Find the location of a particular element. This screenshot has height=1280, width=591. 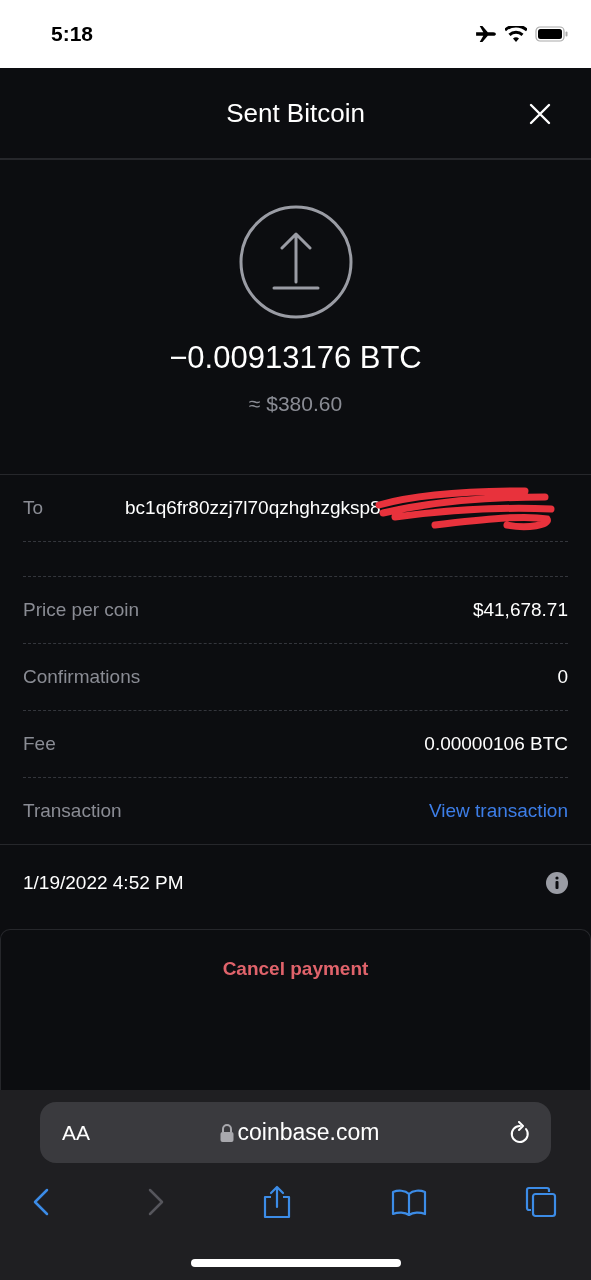

cancel-payment-button: Cancel payment is located at coordinates (295, 969).